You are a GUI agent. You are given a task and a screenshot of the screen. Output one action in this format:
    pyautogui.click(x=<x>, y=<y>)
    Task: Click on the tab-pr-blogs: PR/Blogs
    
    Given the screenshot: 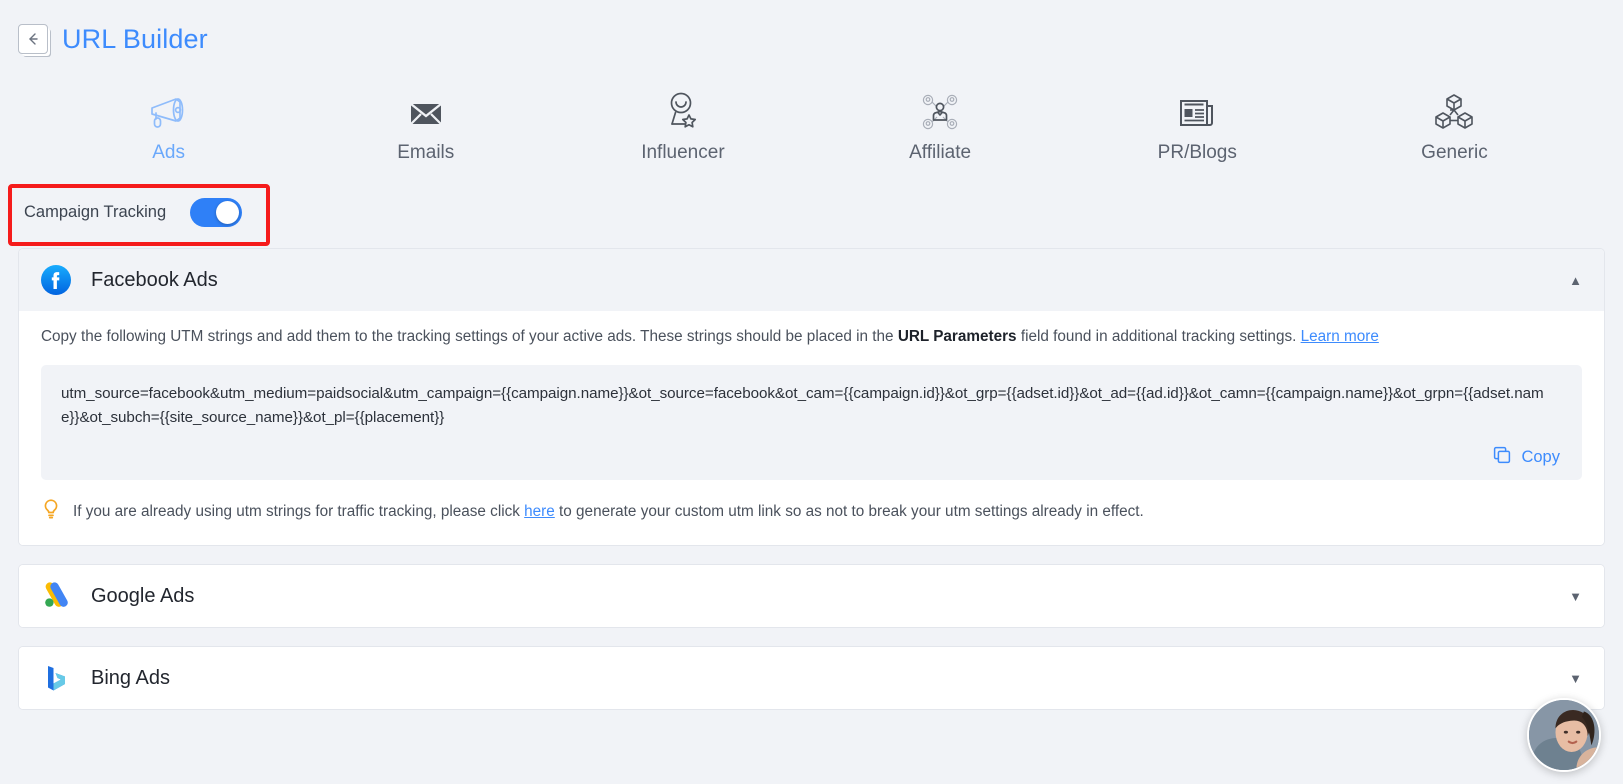 What is the action you would take?
    pyautogui.click(x=1197, y=128)
    